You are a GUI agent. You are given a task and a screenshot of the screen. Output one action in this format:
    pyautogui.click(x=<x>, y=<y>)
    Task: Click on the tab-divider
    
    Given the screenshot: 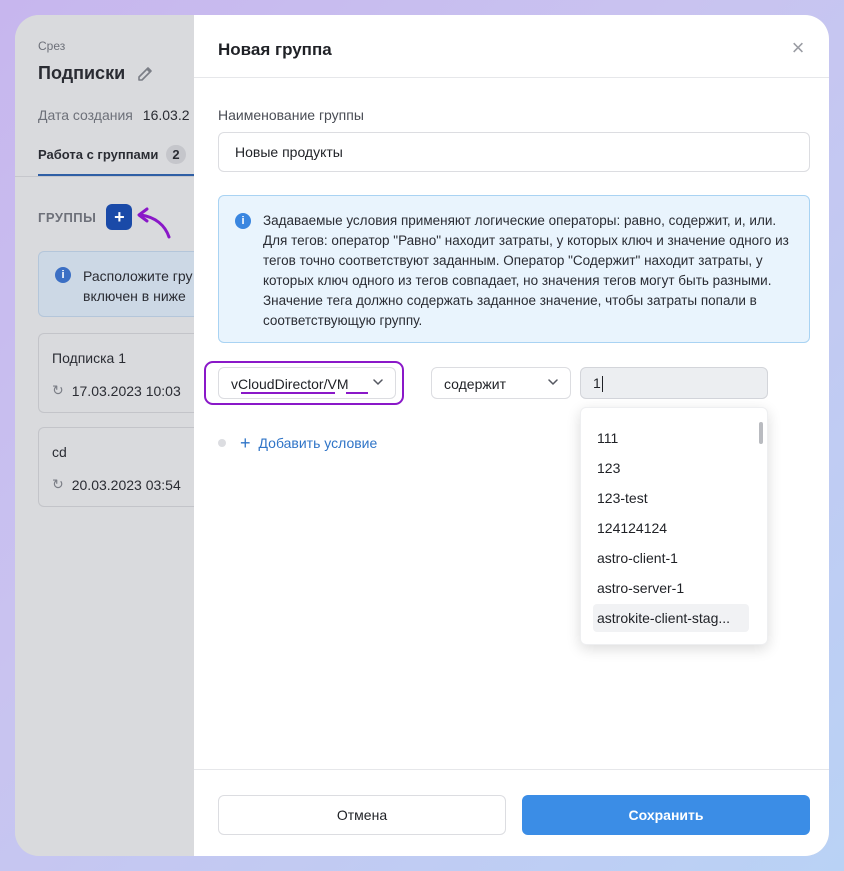 What is the action you would take?
    pyautogui.click(x=105, y=176)
    